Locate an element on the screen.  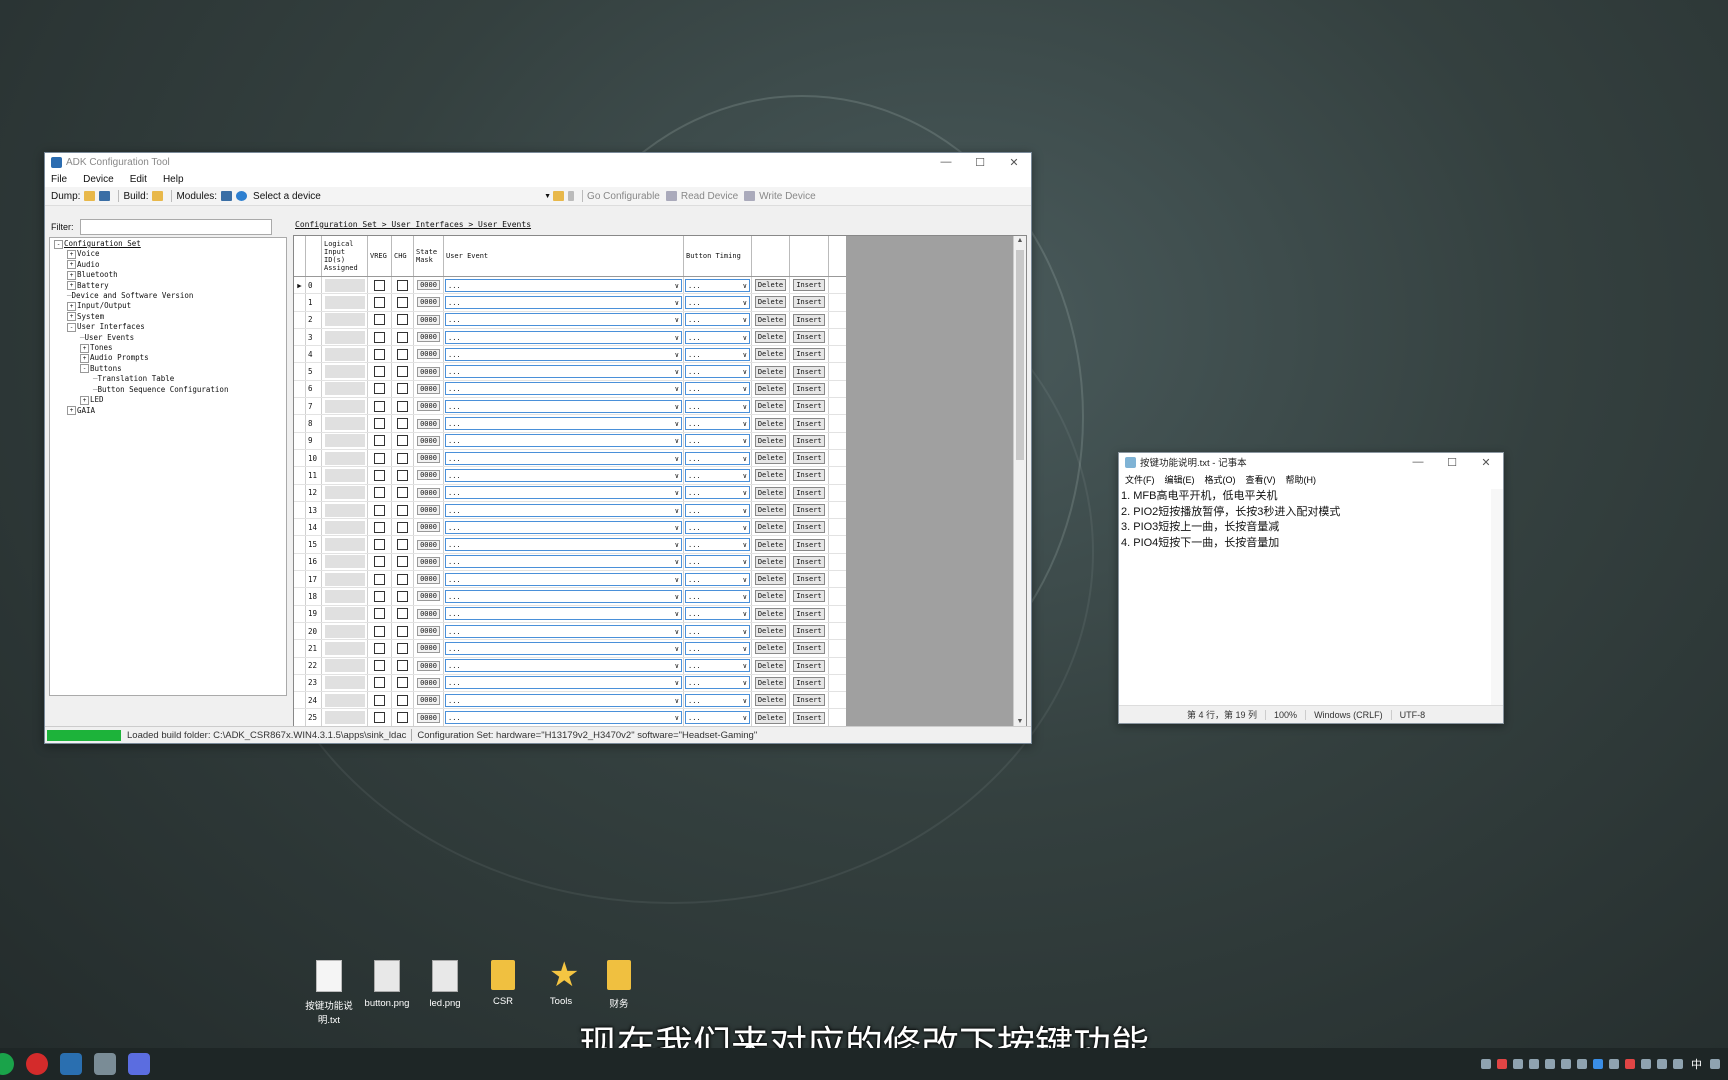
tree-item: + Bluetooth is located at coordinates (168, 275).